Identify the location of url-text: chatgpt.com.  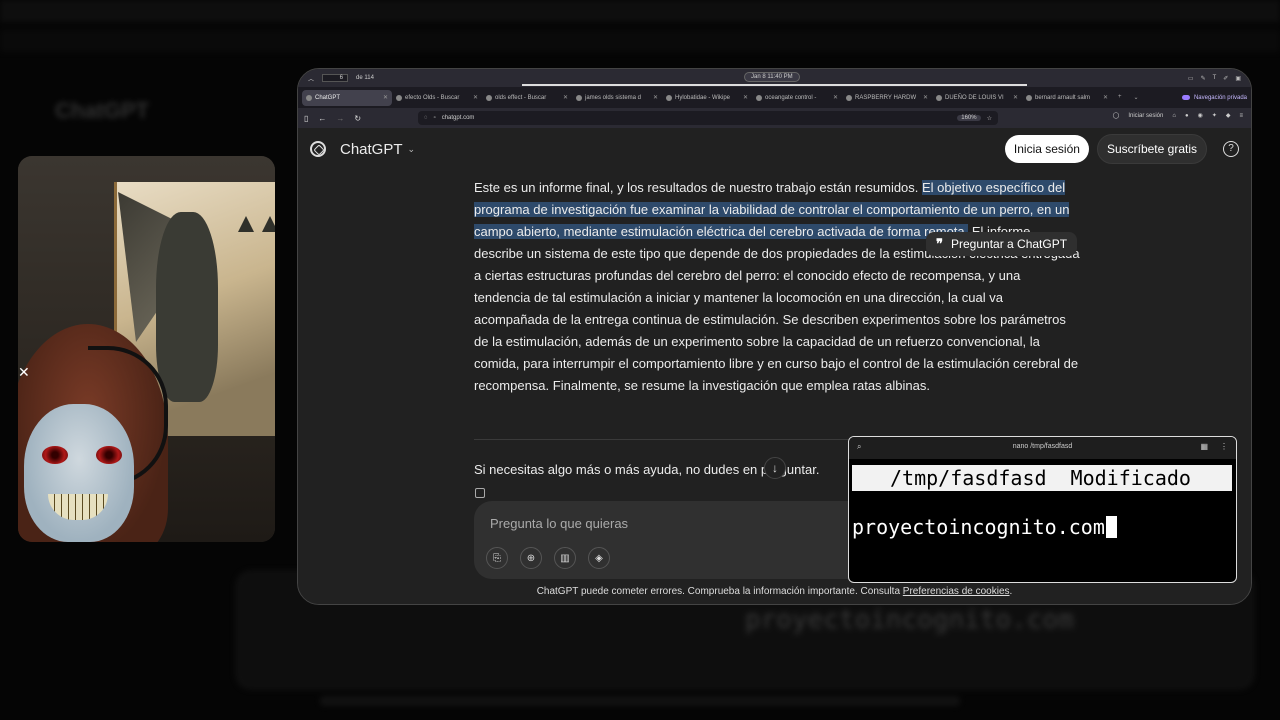
(458, 118).